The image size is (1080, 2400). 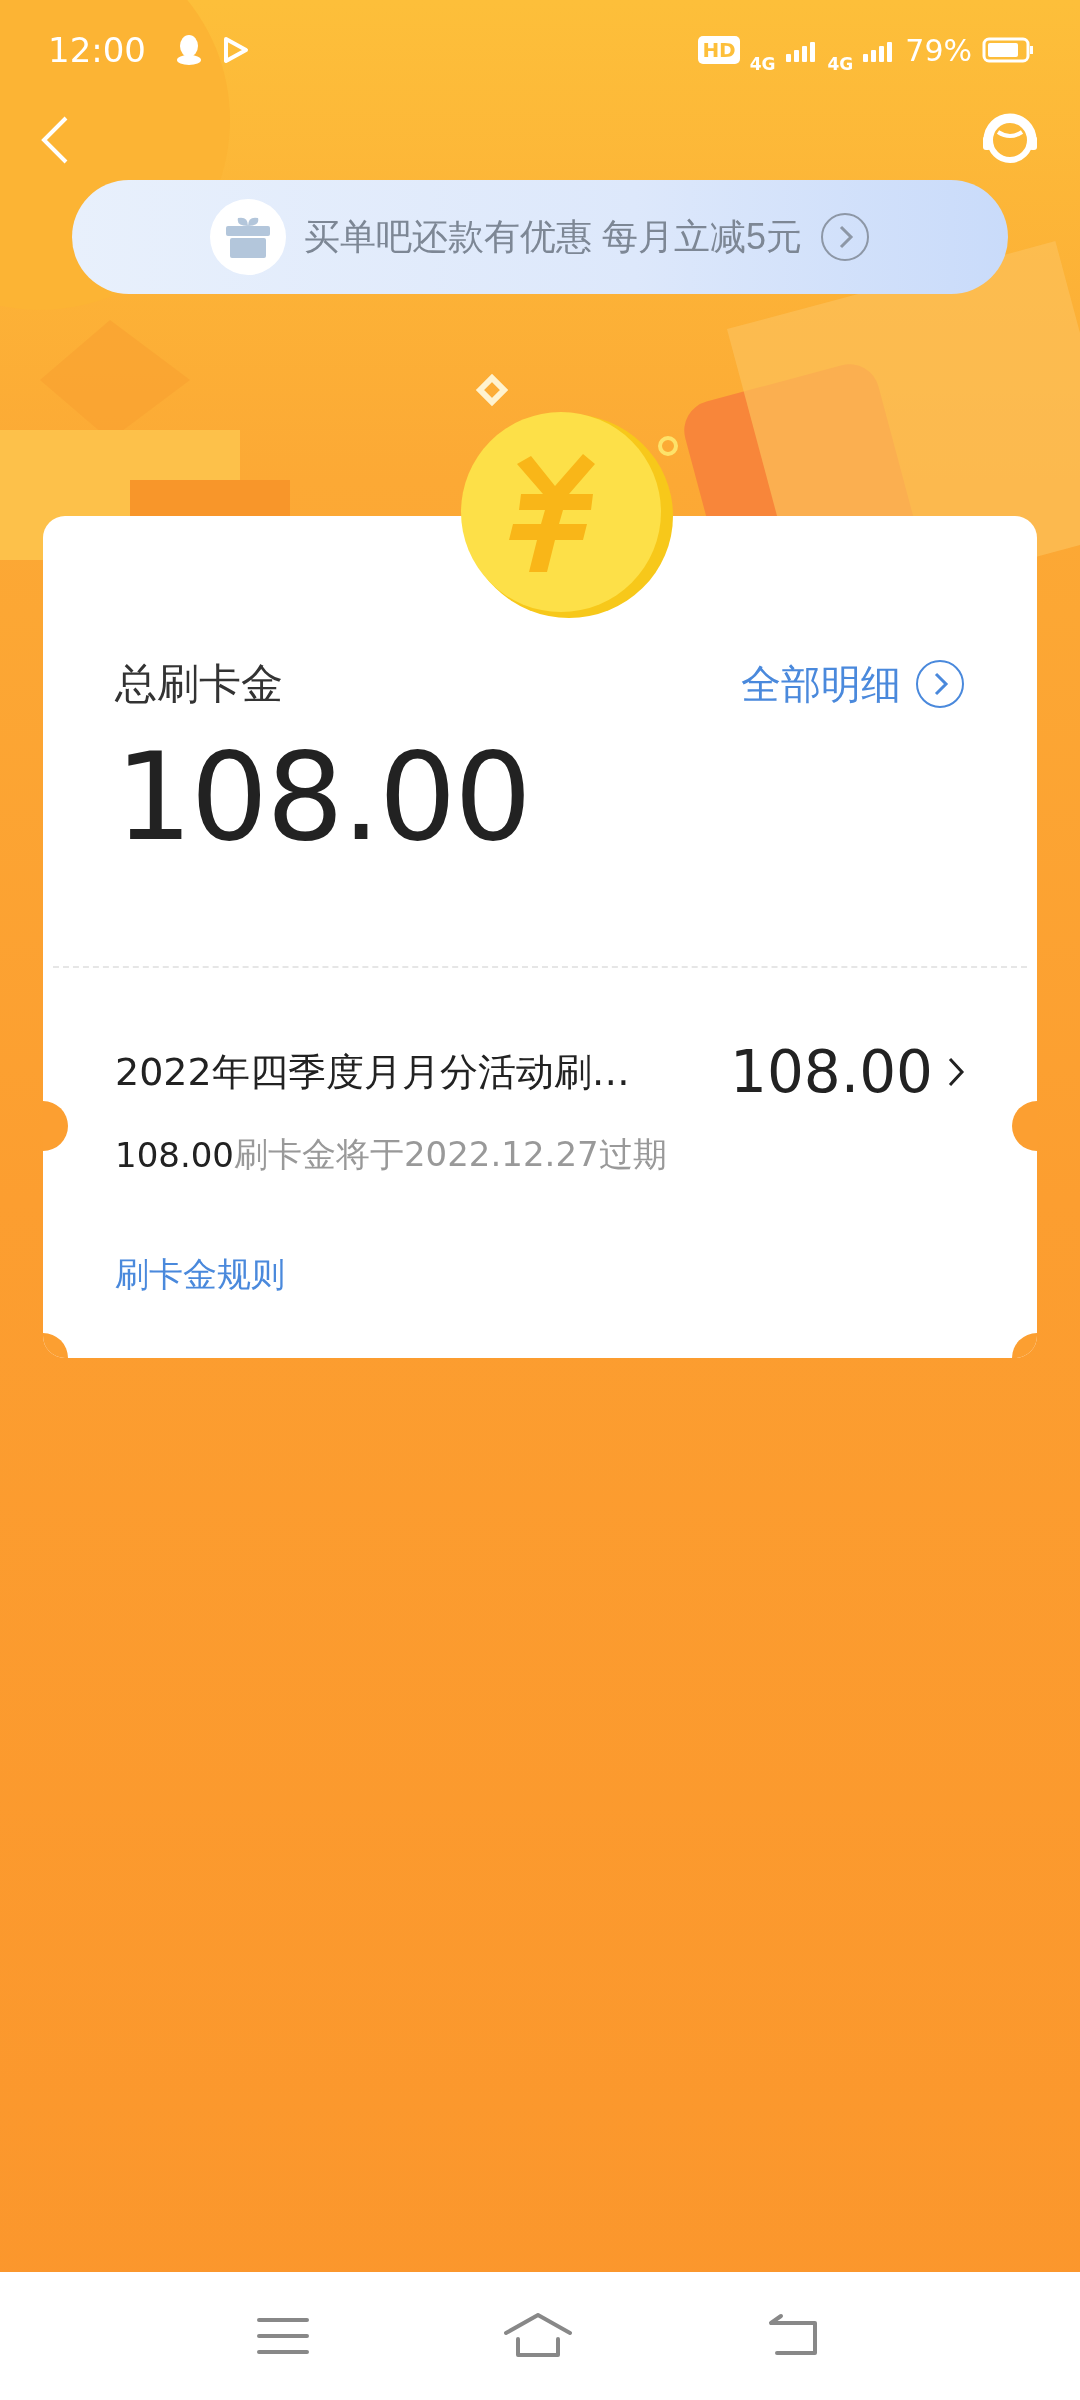 What do you see at coordinates (450, 1154) in the screenshot?
I see `expiry-note: 刷卡金将于2022.12.27过期` at bounding box center [450, 1154].